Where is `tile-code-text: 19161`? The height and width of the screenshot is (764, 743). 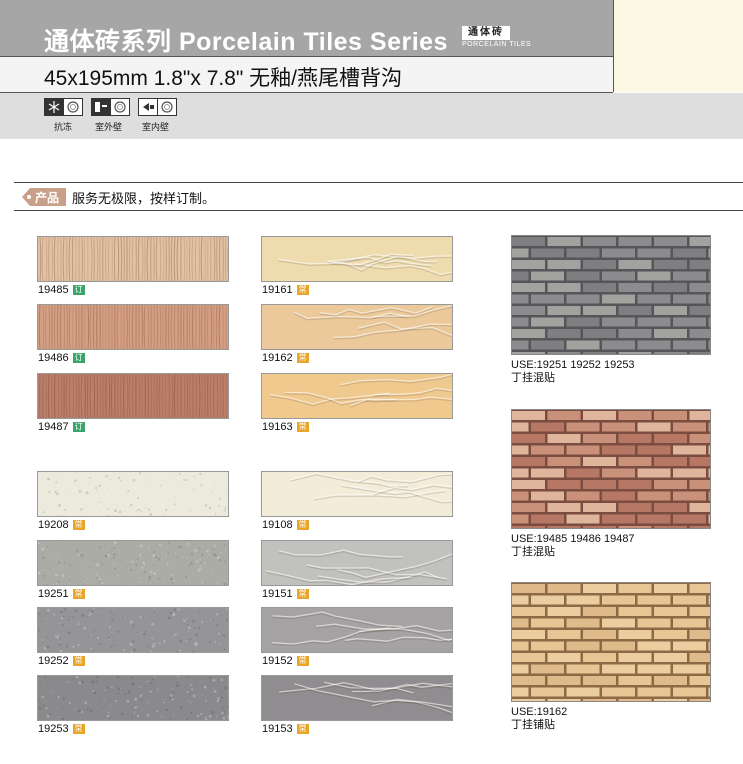 tile-code-text: 19161 is located at coordinates (277, 290).